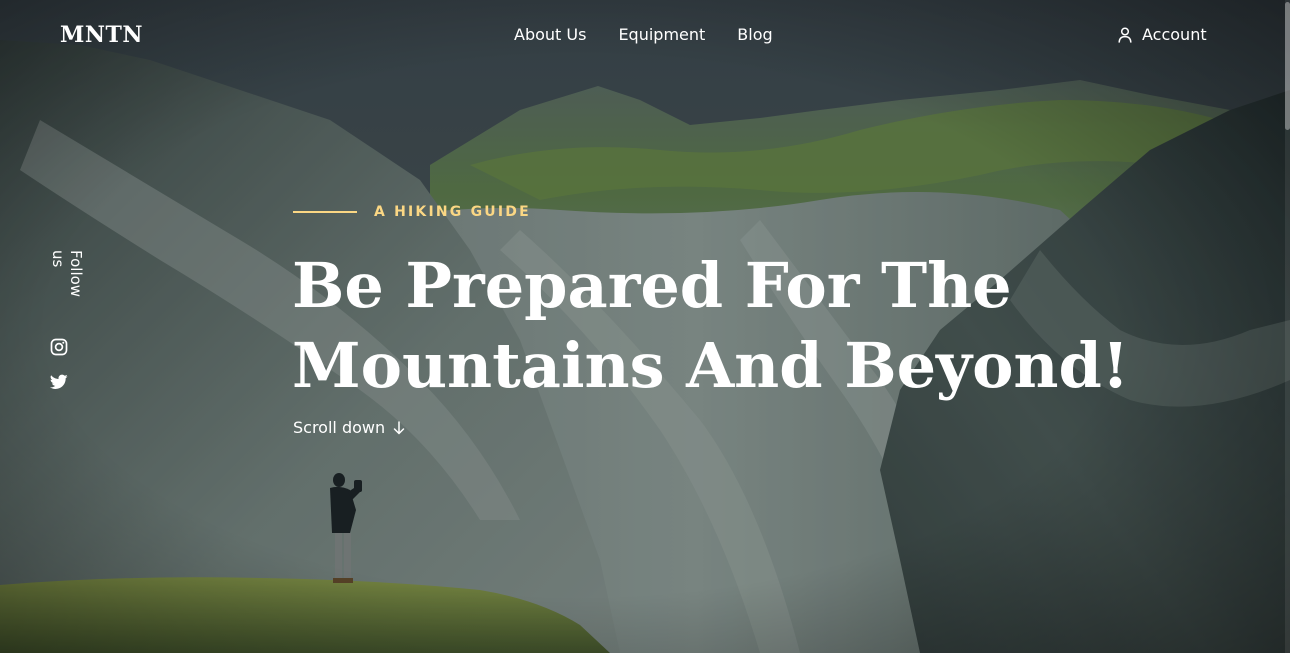 Image resolution: width=1290 pixels, height=653 pixels. What do you see at coordinates (550, 34) in the screenshot?
I see `nav-item-about-us: About Us` at bounding box center [550, 34].